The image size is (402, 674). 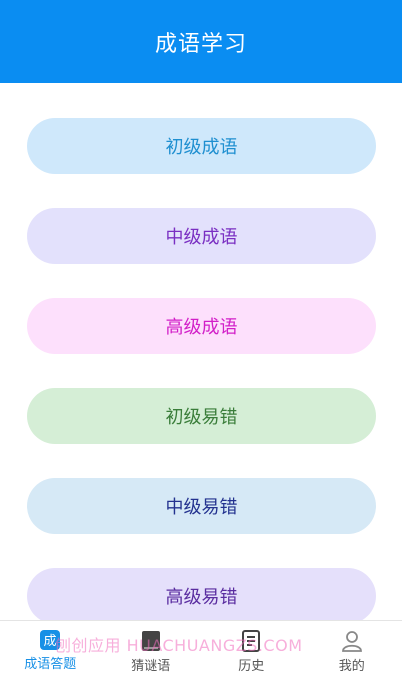 I want to click on level-button-label: 高级易错, so click(x=202, y=596).